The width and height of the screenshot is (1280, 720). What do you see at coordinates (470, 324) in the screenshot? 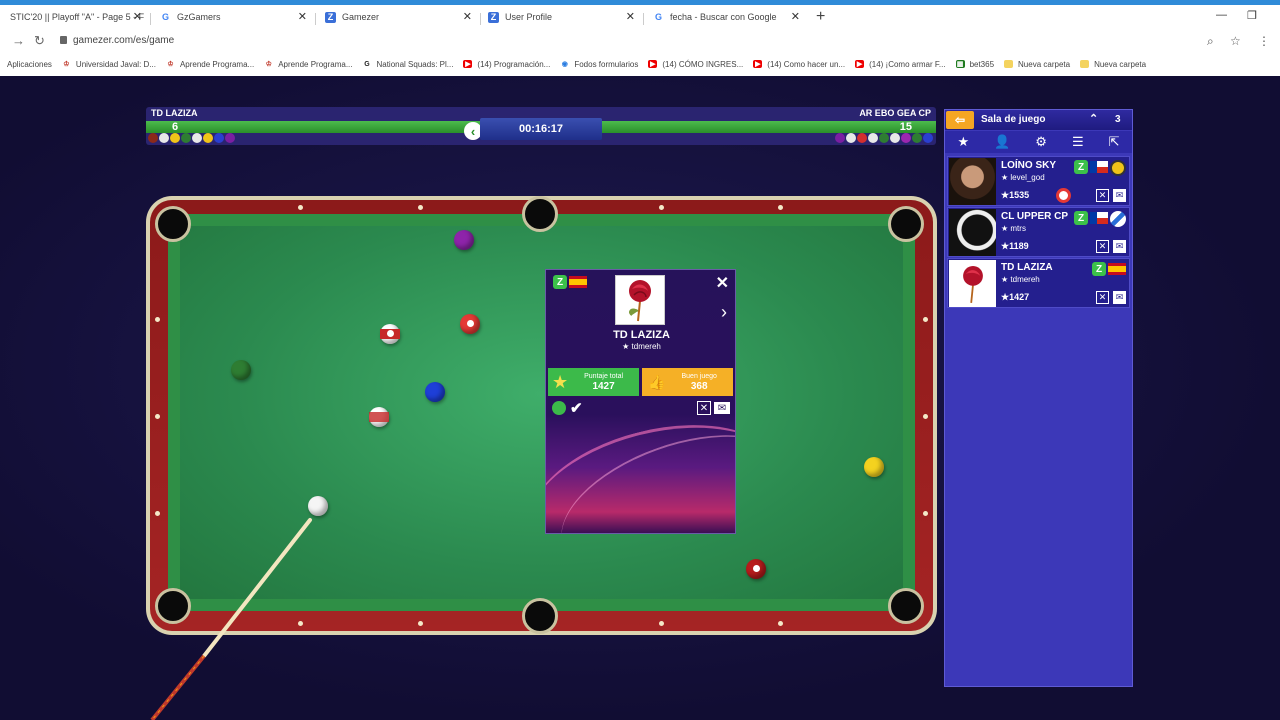
I see `ball-red` at bounding box center [470, 324].